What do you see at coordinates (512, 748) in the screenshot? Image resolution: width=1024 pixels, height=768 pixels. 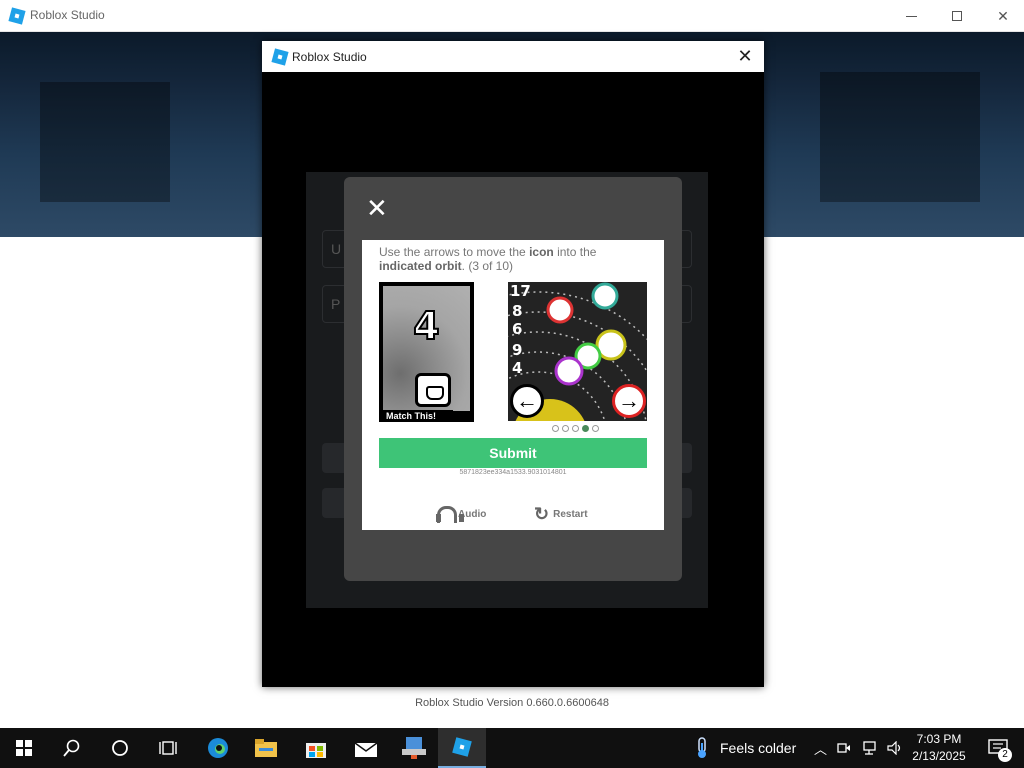 I see `taskbar: Feels colder ︿ 7:03 PM 2/13/2025 2` at bounding box center [512, 748].